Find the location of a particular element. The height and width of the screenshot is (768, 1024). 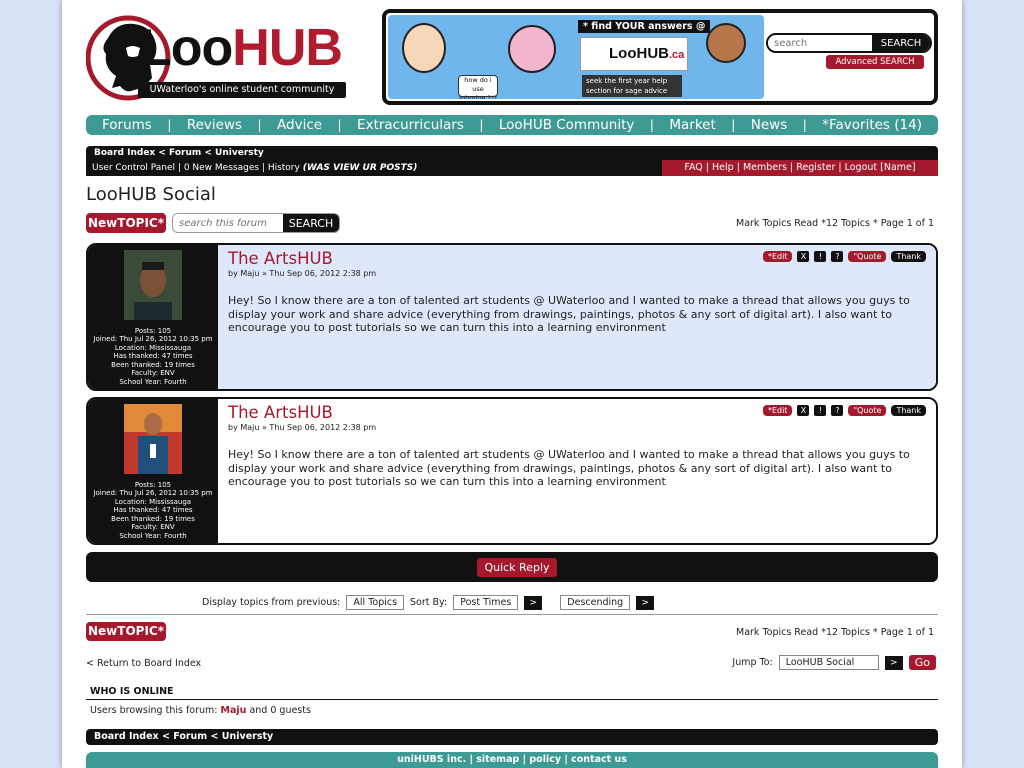

nav-market: Market is located at coordinates (692, 125).